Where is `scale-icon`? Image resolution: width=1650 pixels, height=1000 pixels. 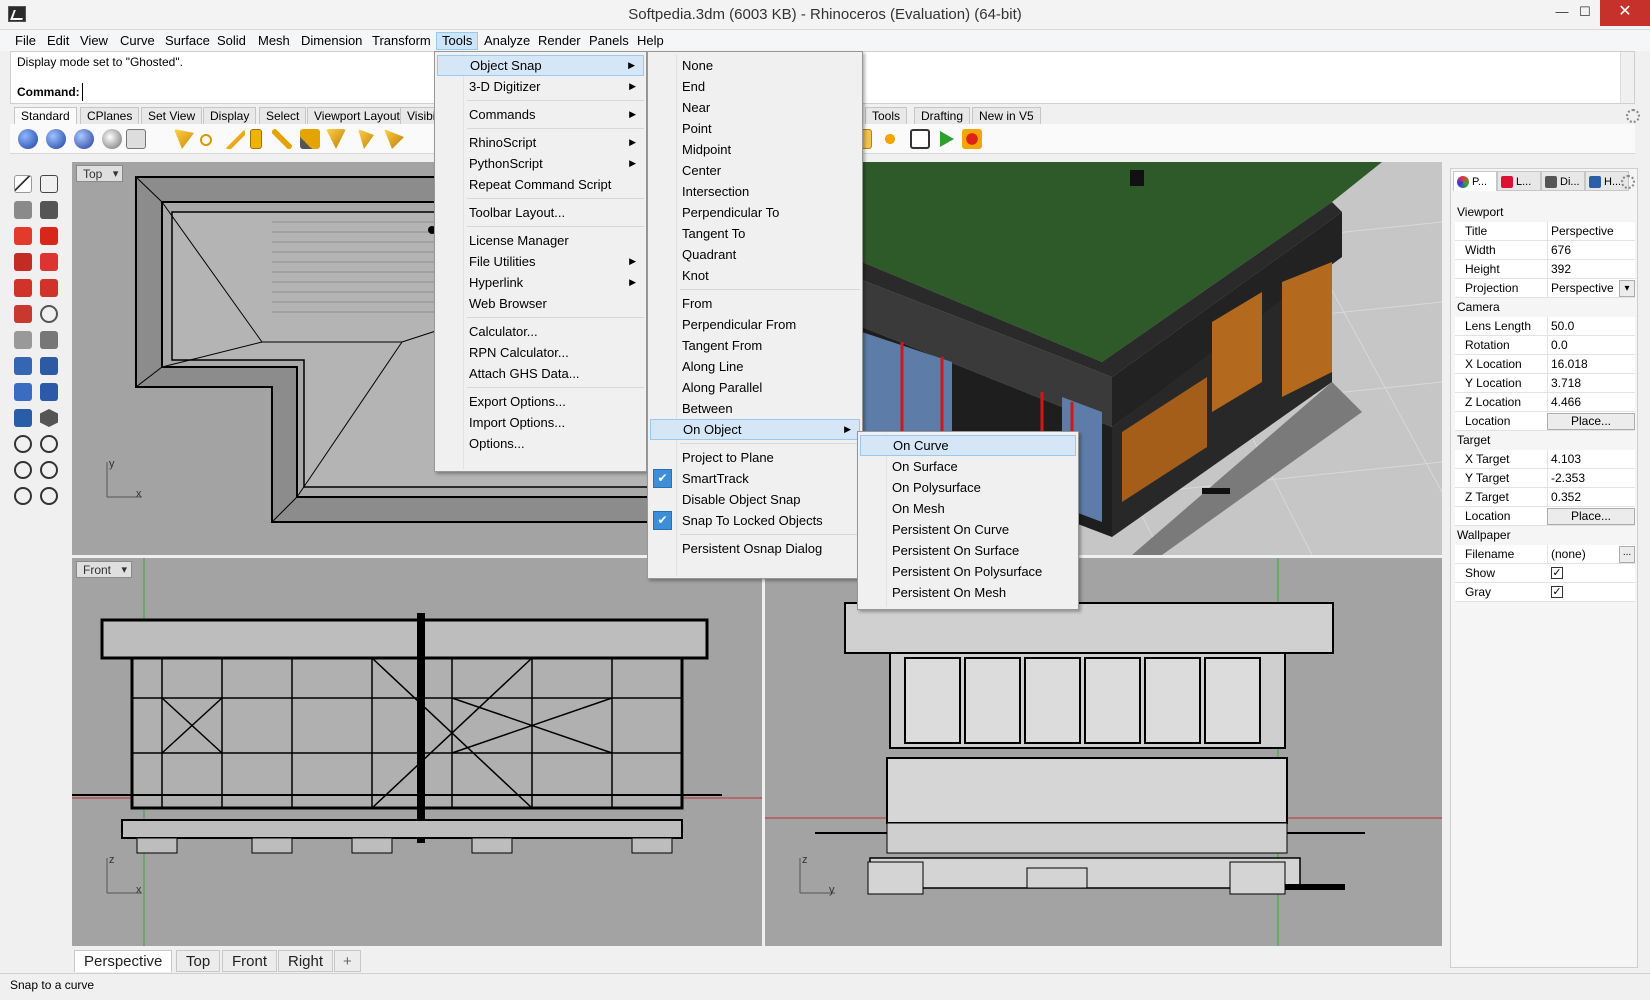 scale-icon is located at coordinates (394, 139).